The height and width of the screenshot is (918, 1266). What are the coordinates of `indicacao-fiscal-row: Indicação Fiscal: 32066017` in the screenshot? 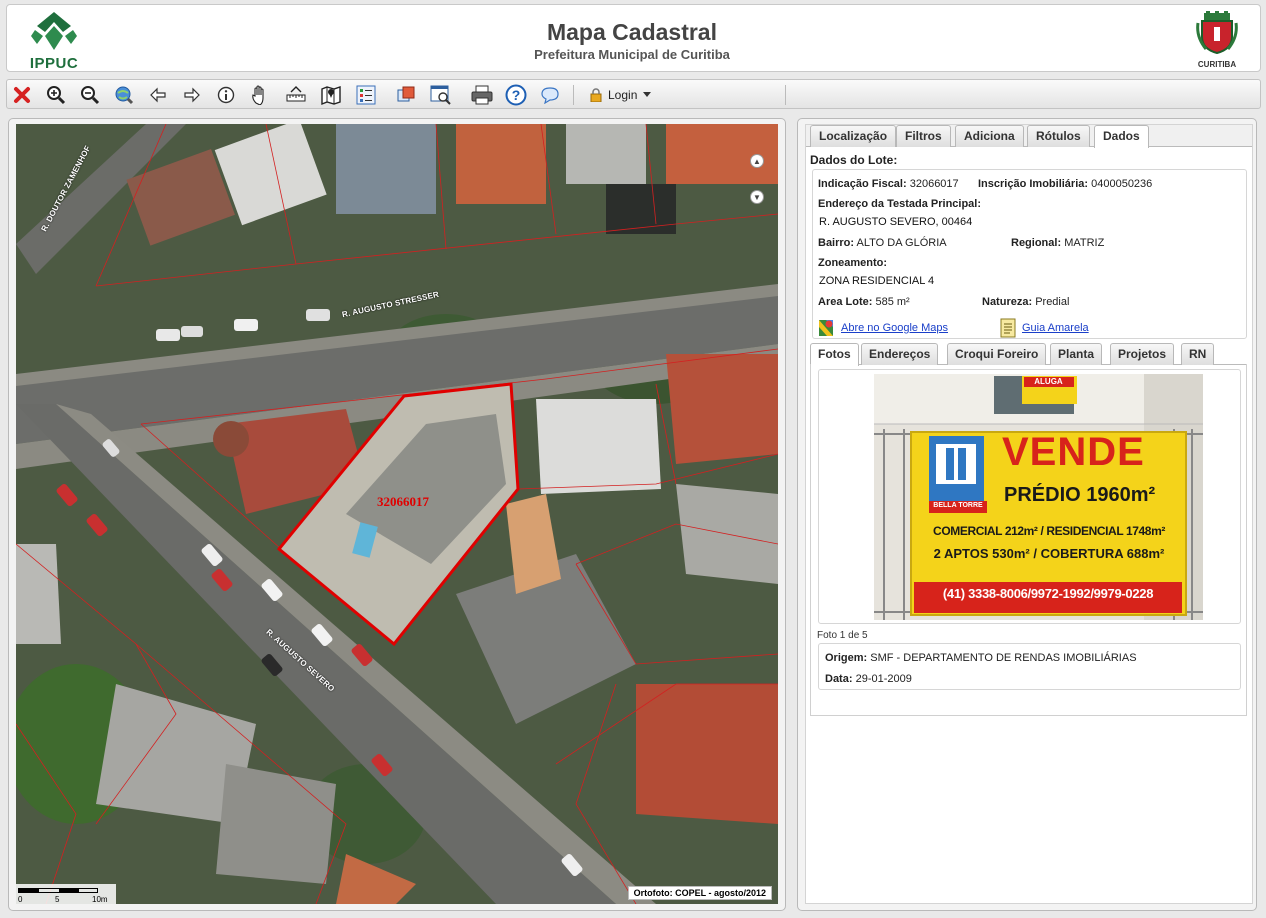 It's located at (888, 184).